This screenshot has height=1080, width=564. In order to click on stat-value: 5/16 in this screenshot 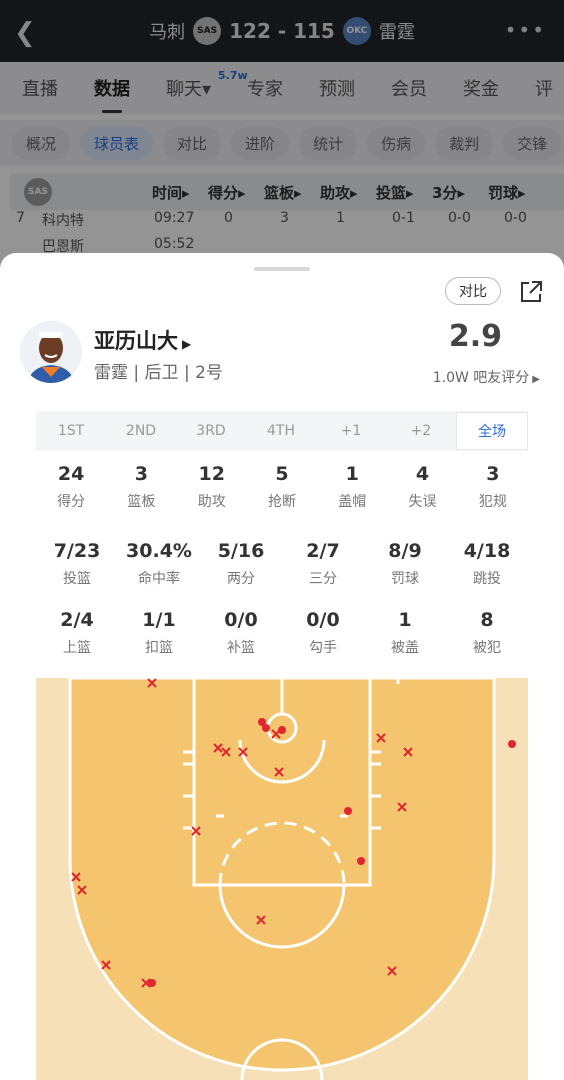, I will do `click(241, 551)`.